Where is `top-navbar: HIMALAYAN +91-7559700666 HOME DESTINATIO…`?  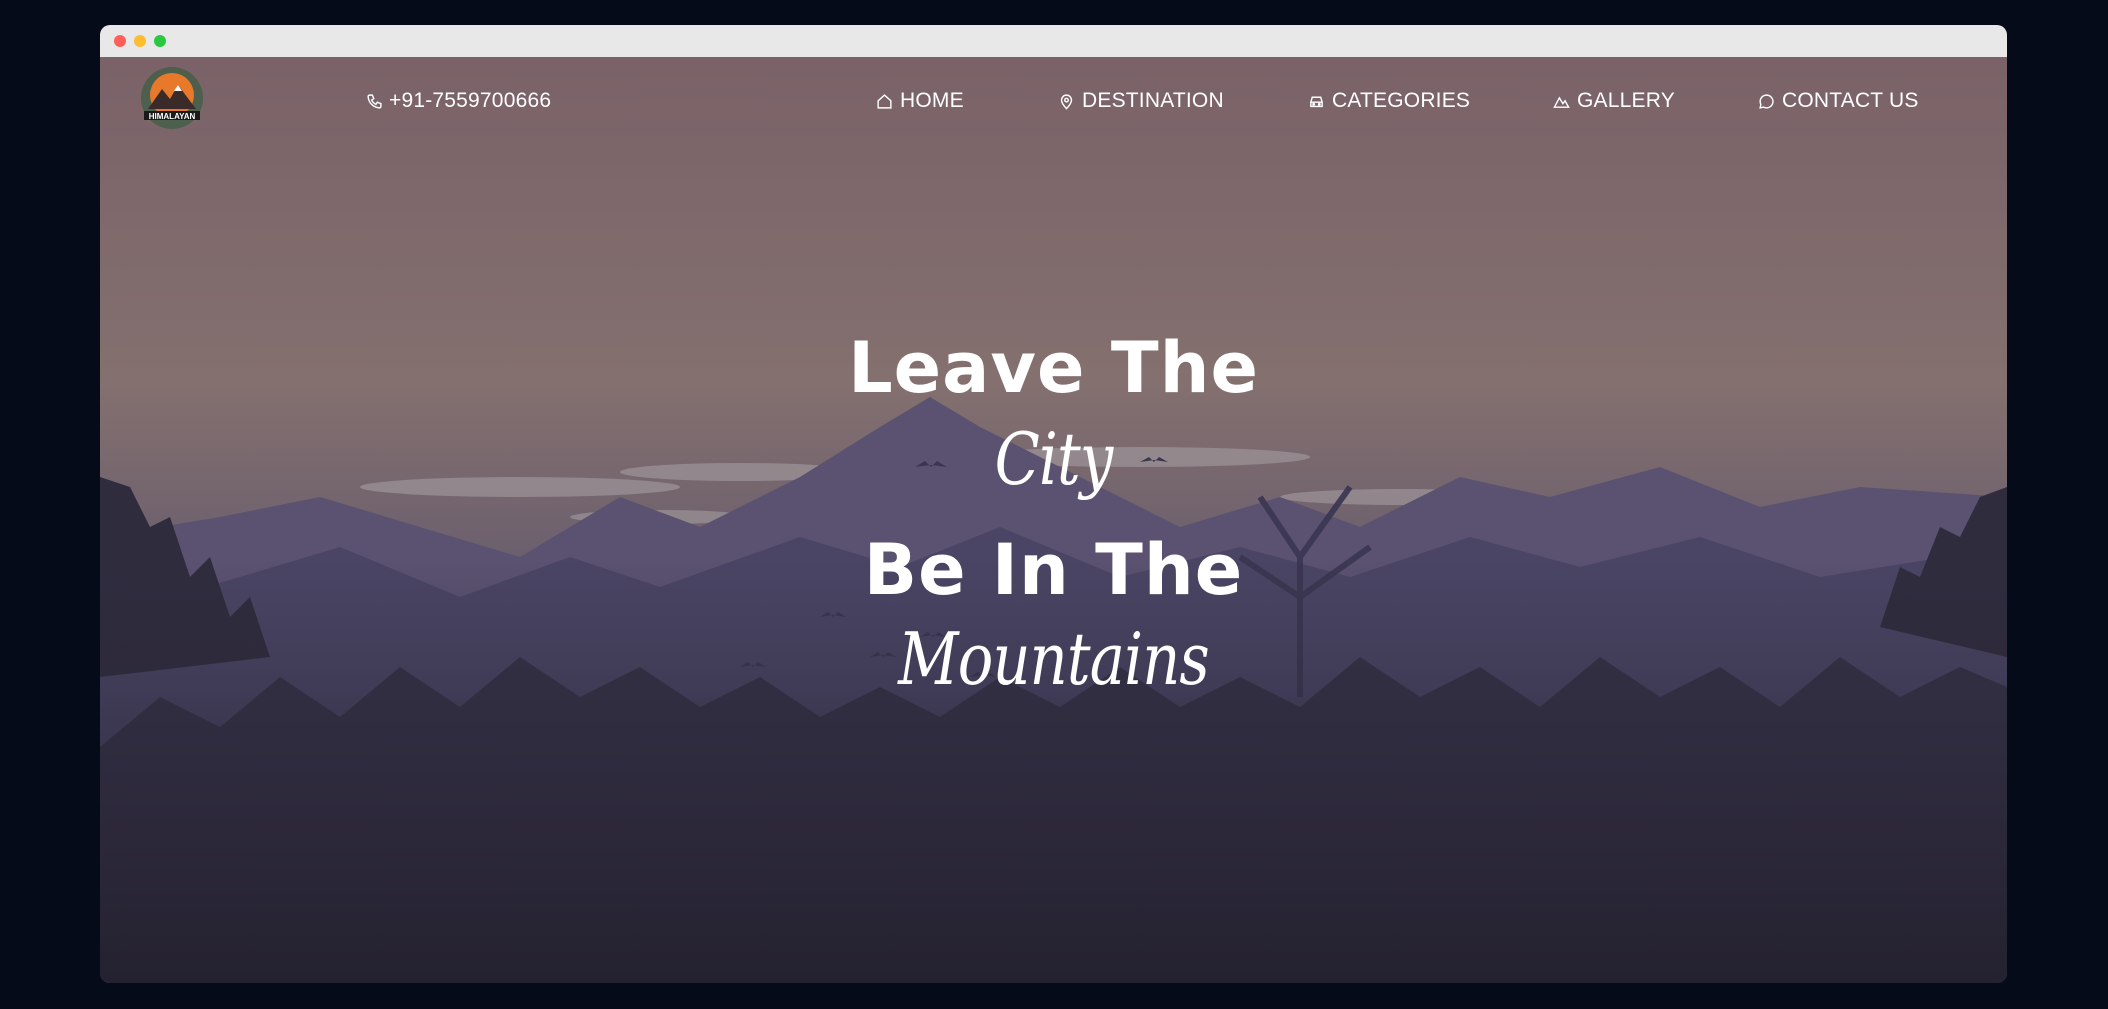 top-navbar: HIMALAYAN +91-7559700666 HOME DESTINATIO… is located at coordinates (1053, 101).